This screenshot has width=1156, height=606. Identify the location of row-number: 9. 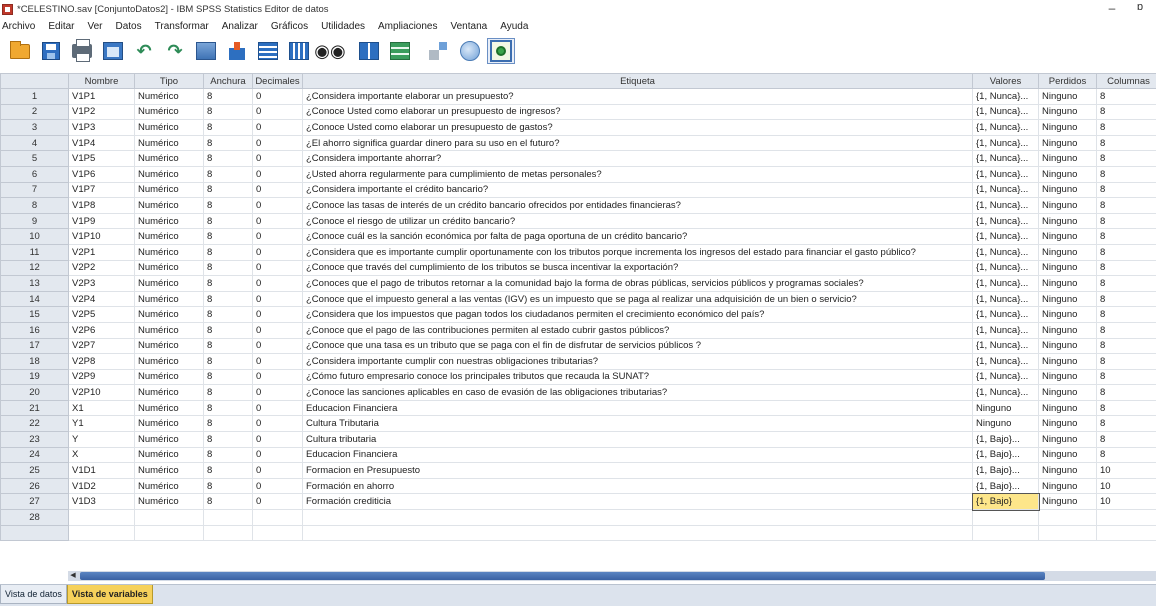
(34, 221).